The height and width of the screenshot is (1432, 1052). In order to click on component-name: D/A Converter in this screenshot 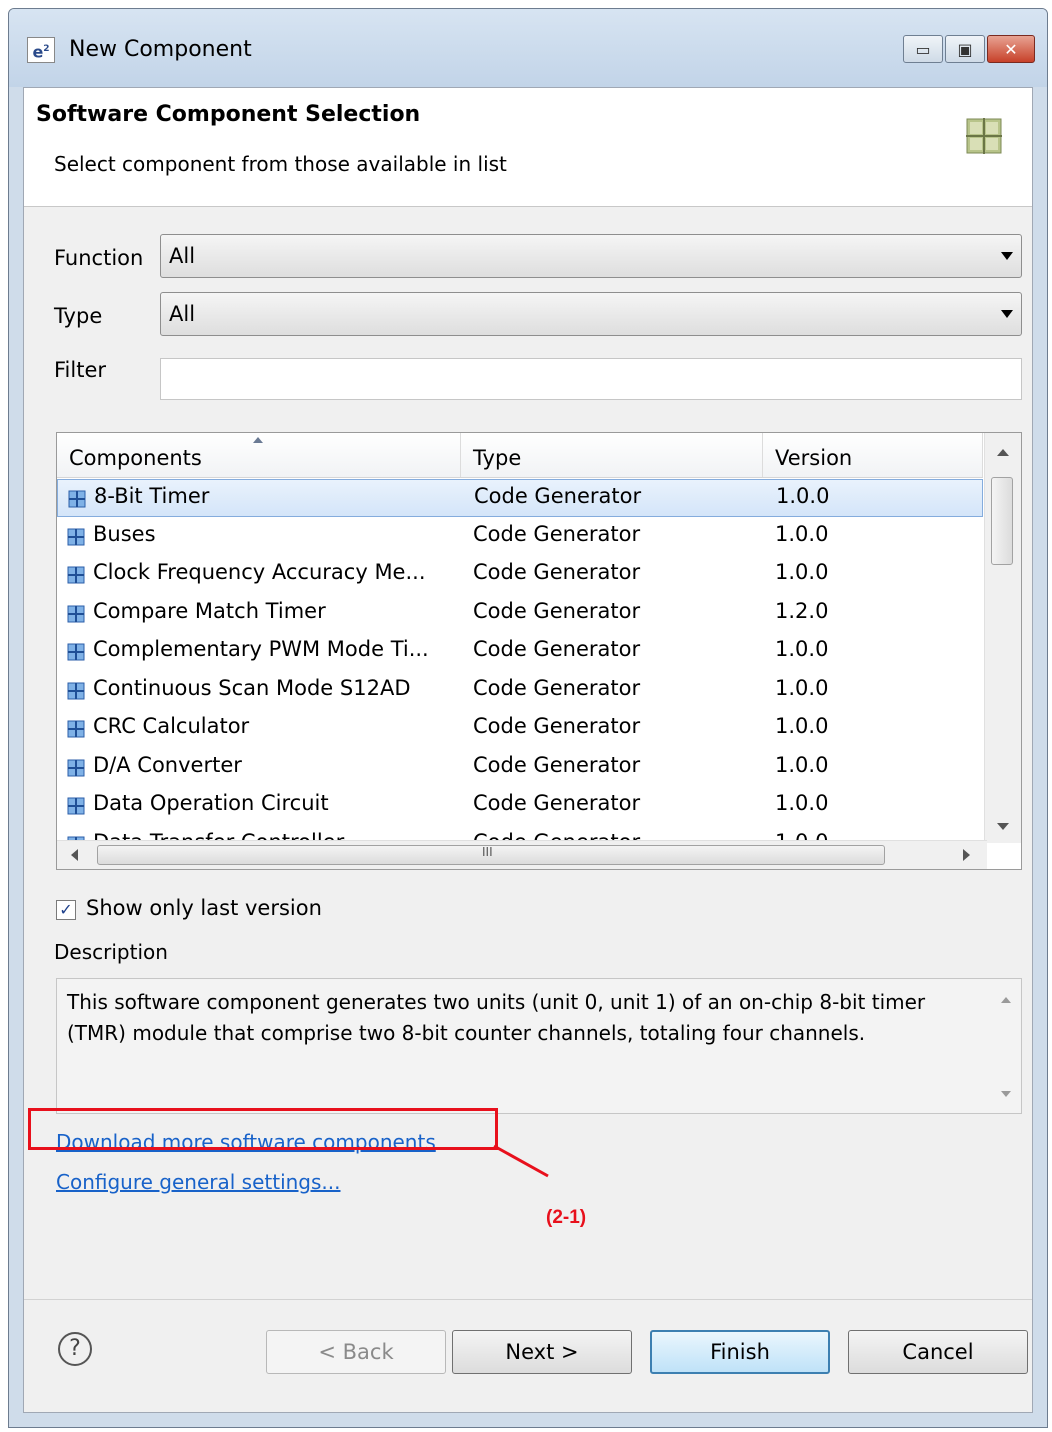, I will do `click(167, 764)`.